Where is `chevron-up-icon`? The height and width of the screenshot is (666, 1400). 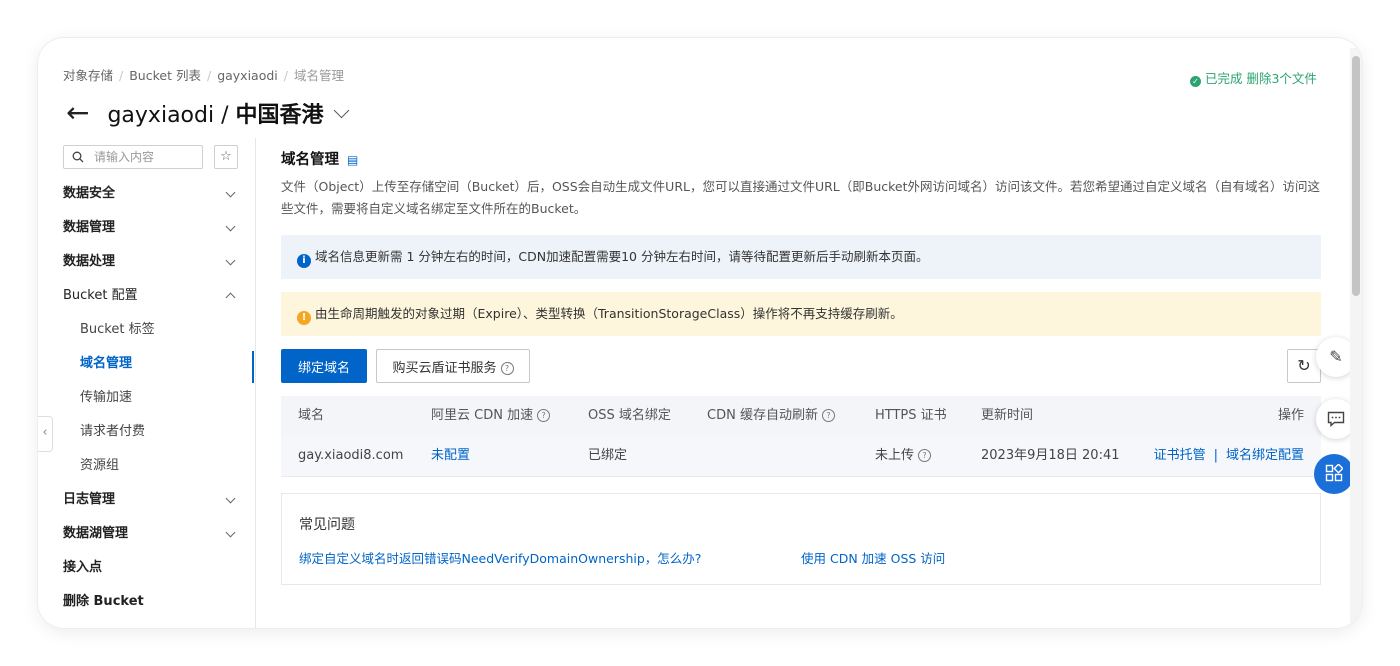 chevron-up-icon is located at coordinates (230, 297).